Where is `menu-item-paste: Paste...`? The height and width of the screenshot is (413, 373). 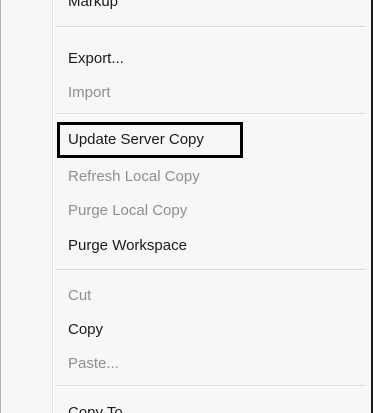 menu-item-paste: Paste... is located at coordinates (93, 363).